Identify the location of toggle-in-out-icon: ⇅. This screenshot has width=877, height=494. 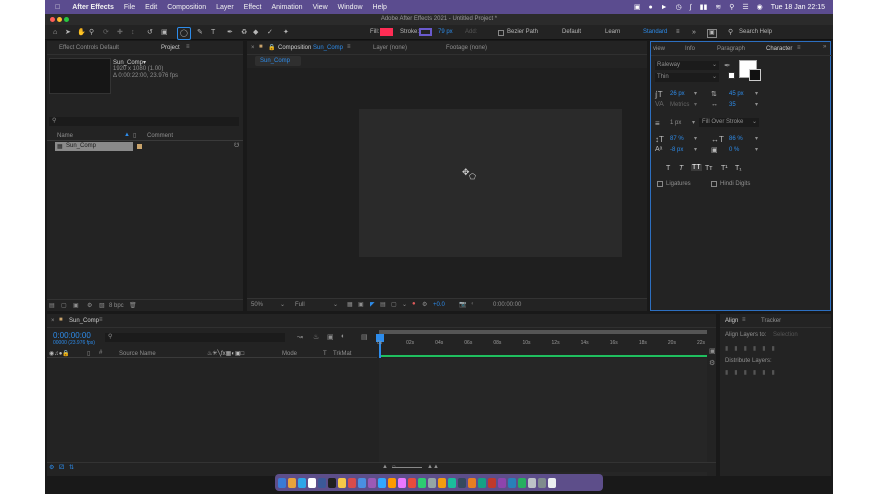
(71, 467).